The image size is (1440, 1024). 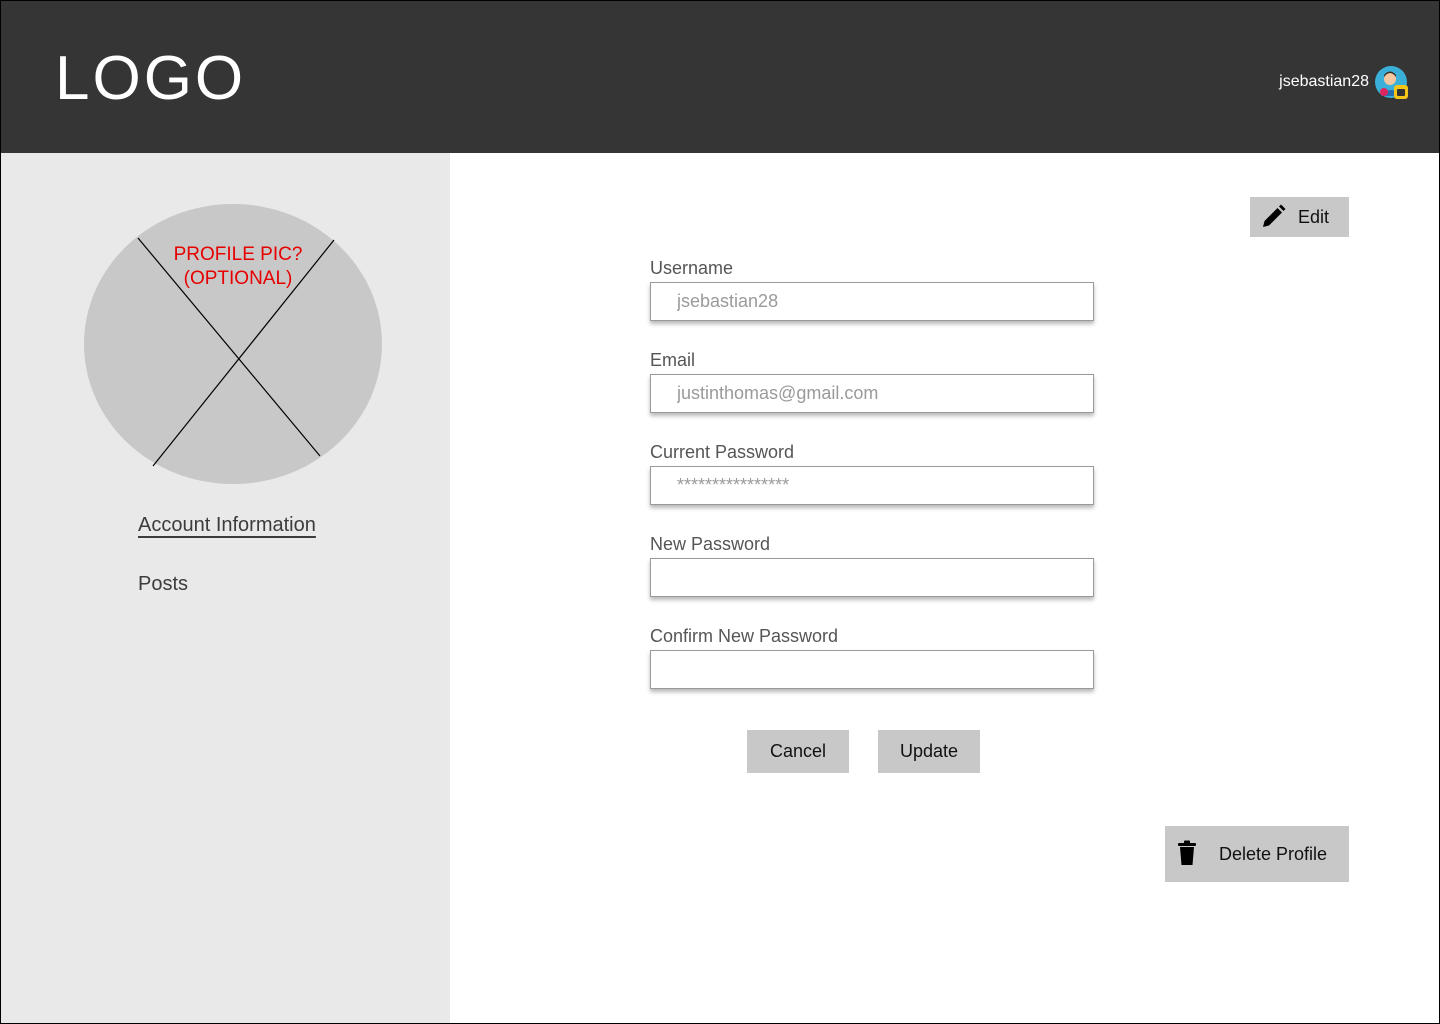 What do you see at coordinates (1187, 852) in the screenshot?
I see `trash-icon` at bounding box center [1187, 852].